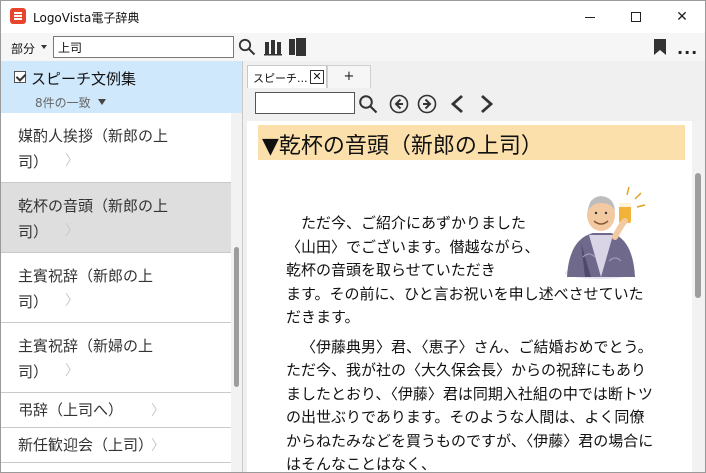 The height and width of the screenshot is (473, 706). I want to click on result-item: 主賓祝辞（新婦の上 司） 〉, so click(116, 358).